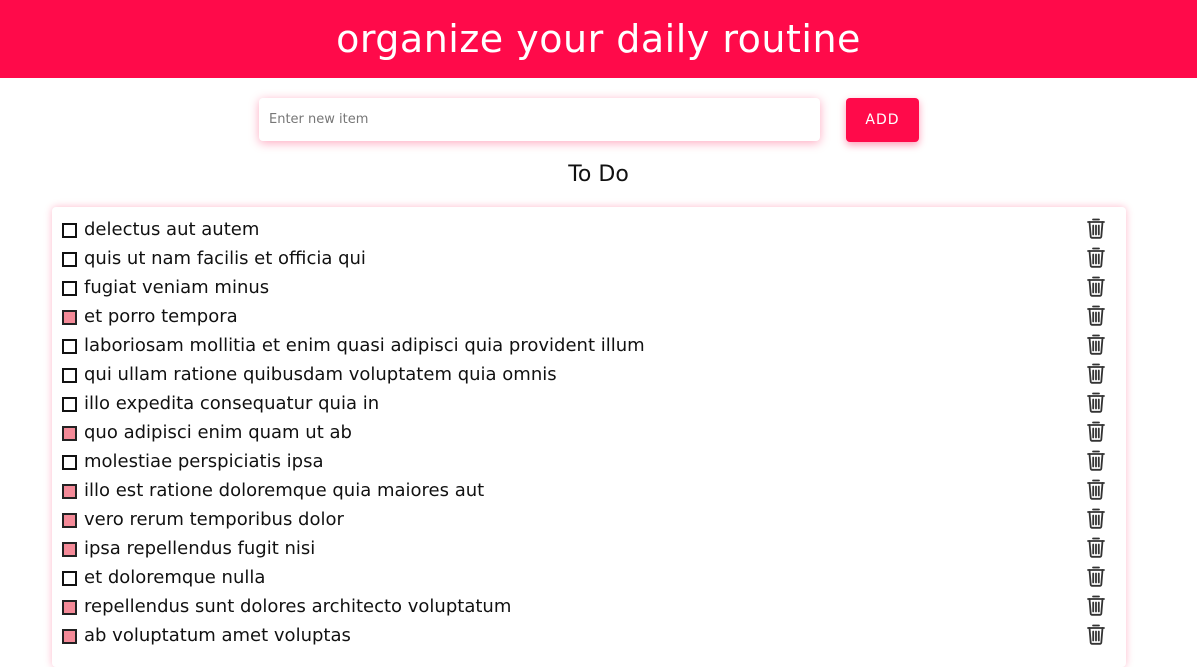 This screenshot has height=667, width=1197. I want to click on item-label: ipsa repellendus fugit nisi, so click(200, 548).